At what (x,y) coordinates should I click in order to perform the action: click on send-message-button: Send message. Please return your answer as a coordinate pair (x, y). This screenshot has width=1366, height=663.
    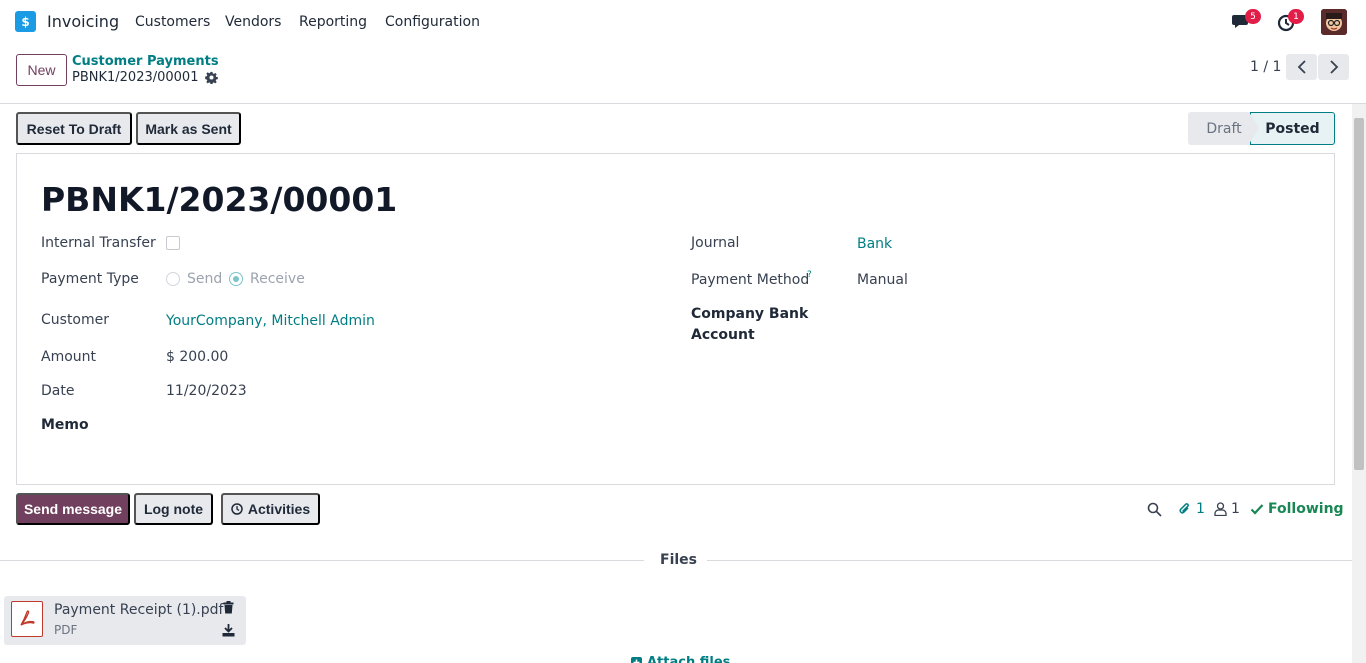
    Looking at the image, I should click on (73, 509).